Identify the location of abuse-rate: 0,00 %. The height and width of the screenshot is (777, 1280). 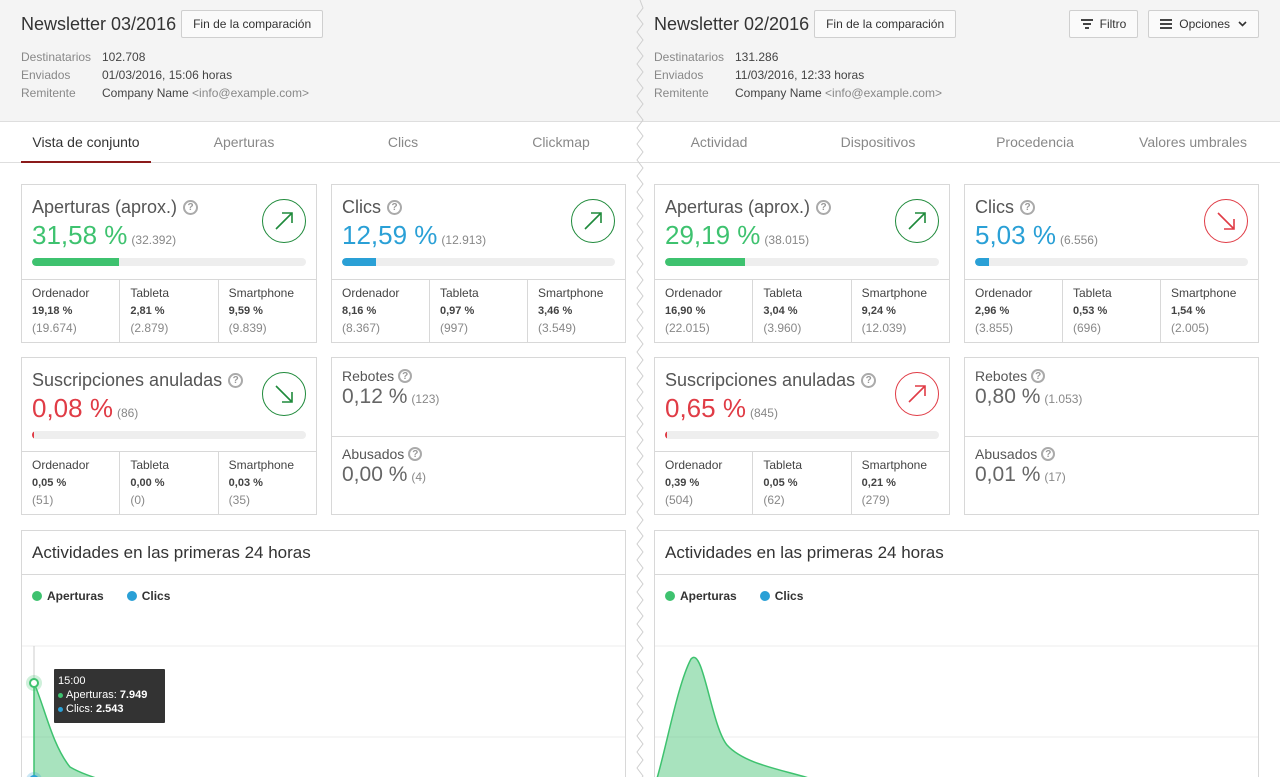
(375, 474).